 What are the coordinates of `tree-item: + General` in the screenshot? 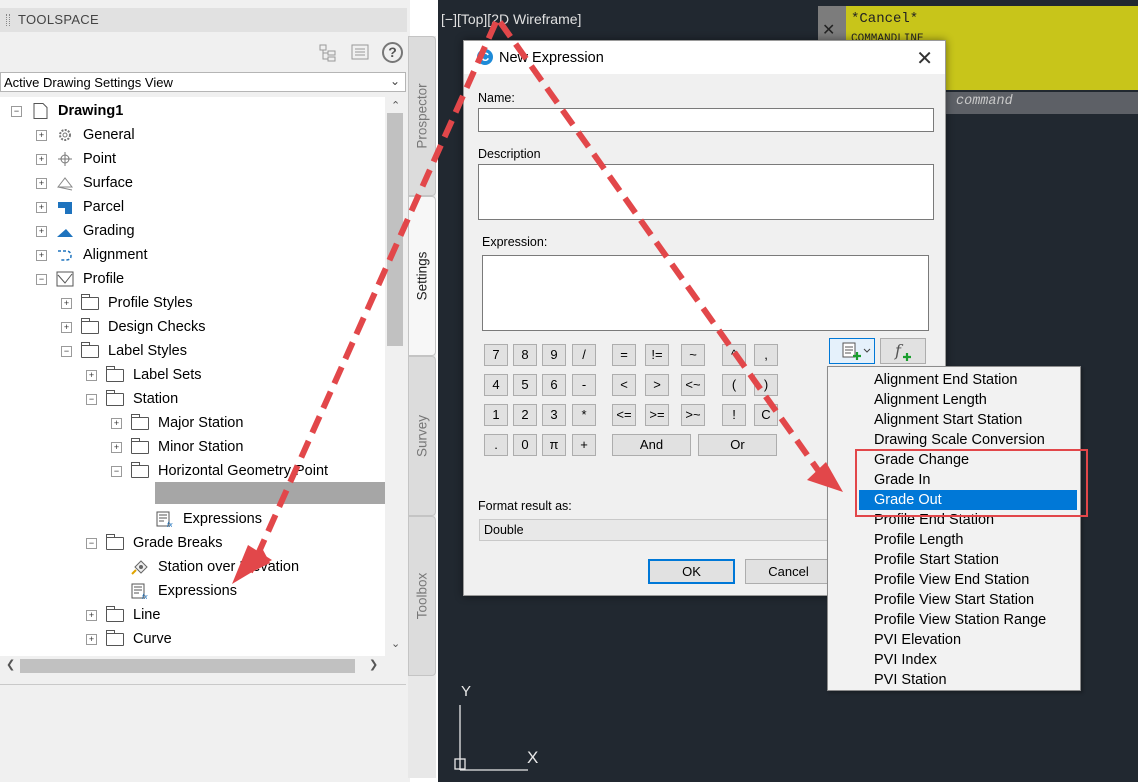 It's located at (192, 135).